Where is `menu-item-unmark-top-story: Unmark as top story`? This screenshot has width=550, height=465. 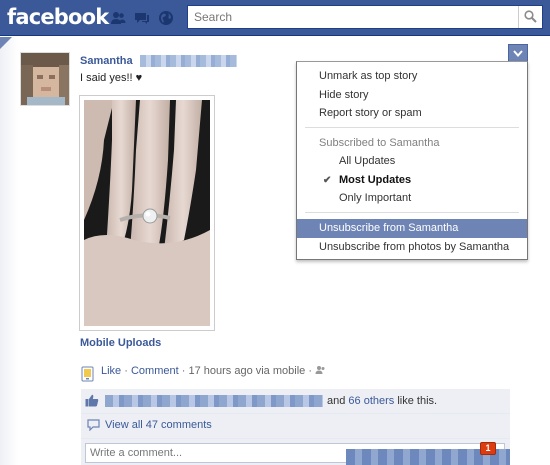
menu-item-unmark-top-story: Unmark as top story is located at coordinates (412, 76).